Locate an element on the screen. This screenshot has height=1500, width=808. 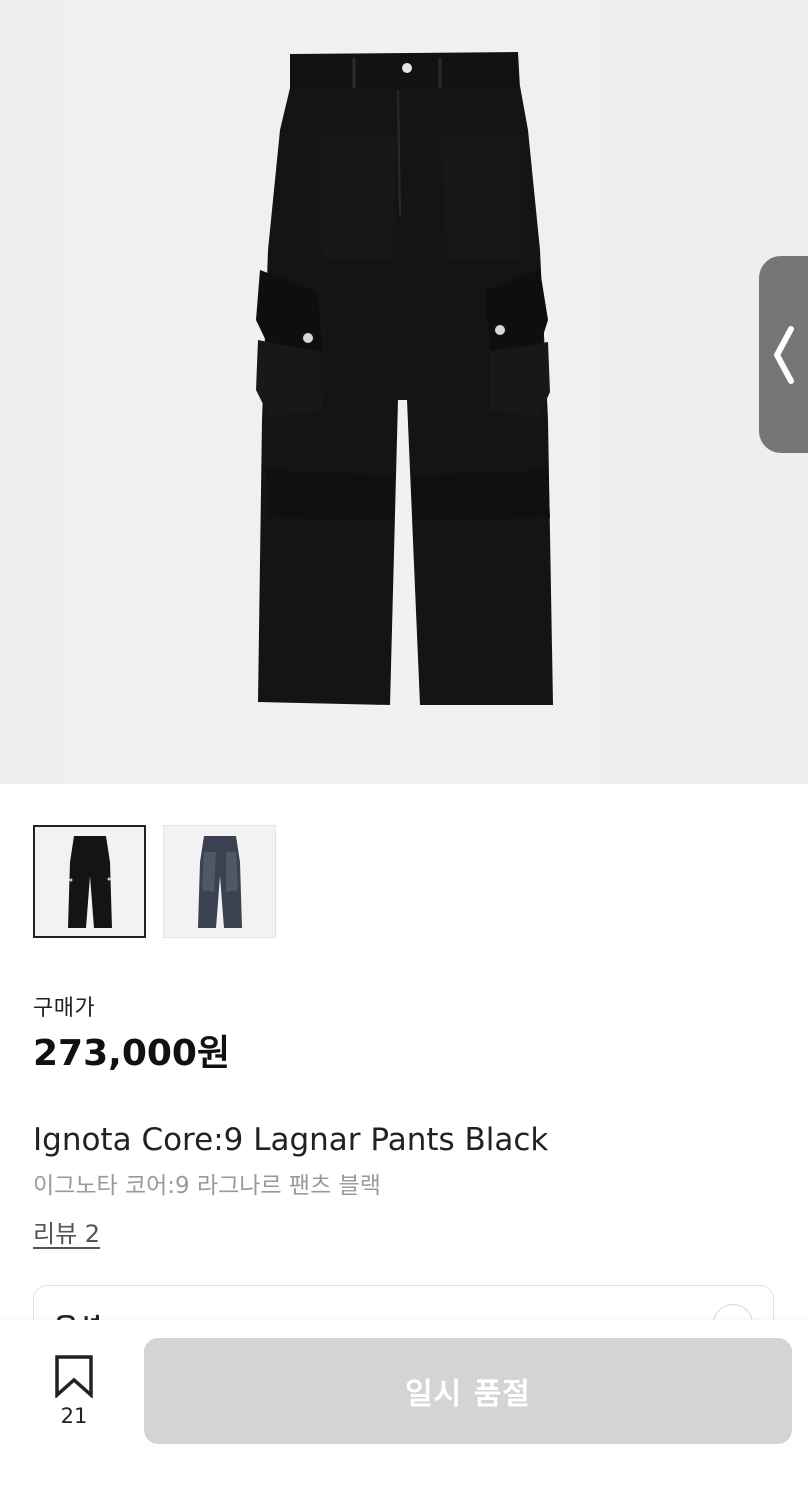
side-panel-tab is located at coordinates (783, 354).